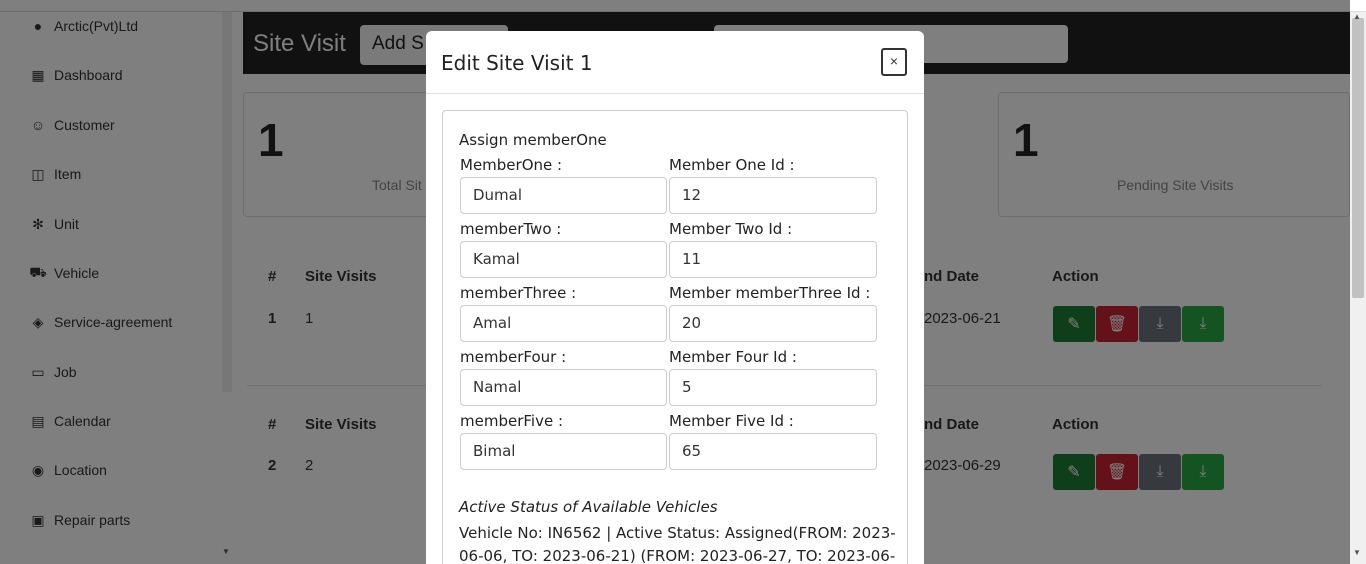 The height and width of the screenshot is (564, 1366). Describe the element at coordinates (533, 140) in the screenshot. I see `section-label: Assign memberOne` at that location.